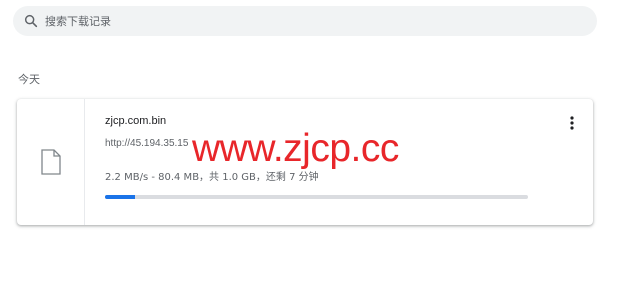 This screenshot has height=296, width=640. What do you see at coordinates (31, 21) in the screenshot?
I see `search-icon` at bounding box center [31, 21].